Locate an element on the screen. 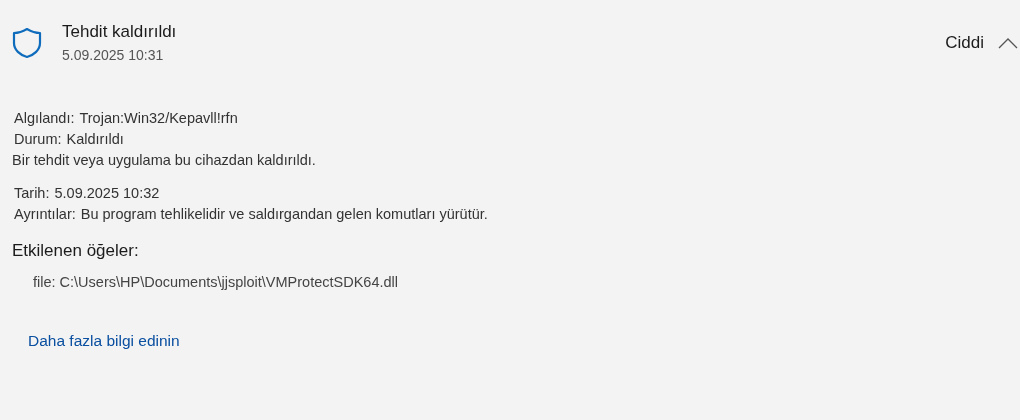 The width and height of the screenshot is (1020, 420). learn-more-link: Daha fazla bilgi edinin is located at coordinates (104, 340).